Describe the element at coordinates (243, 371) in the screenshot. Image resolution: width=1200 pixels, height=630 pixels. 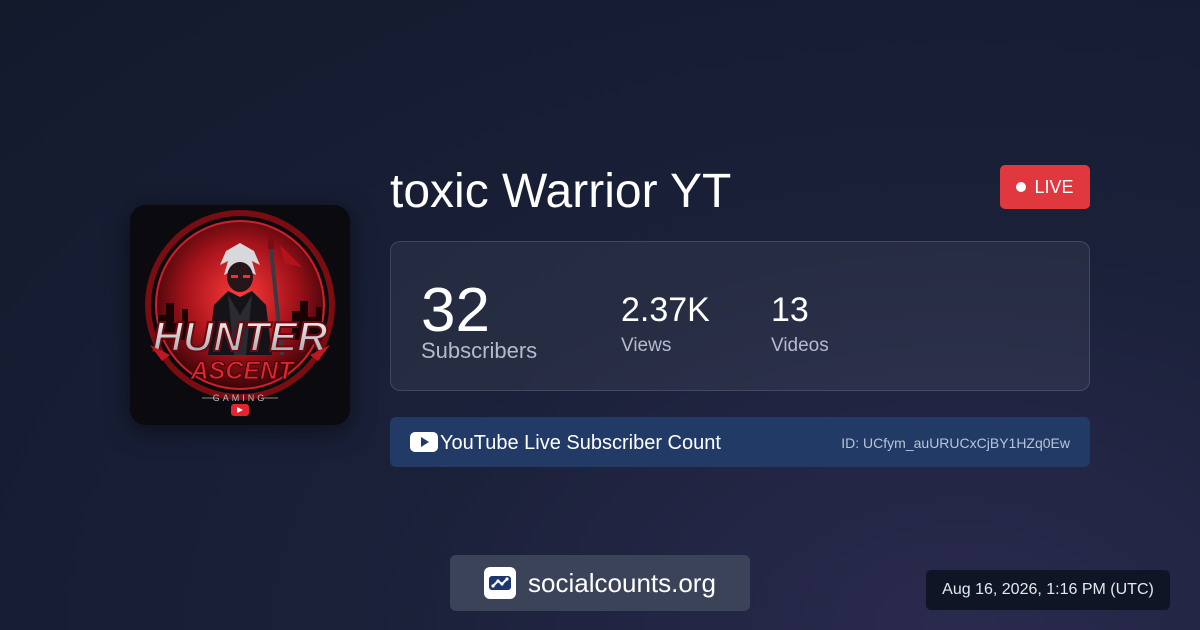
I see `svg-text: ASCENT` at that location.